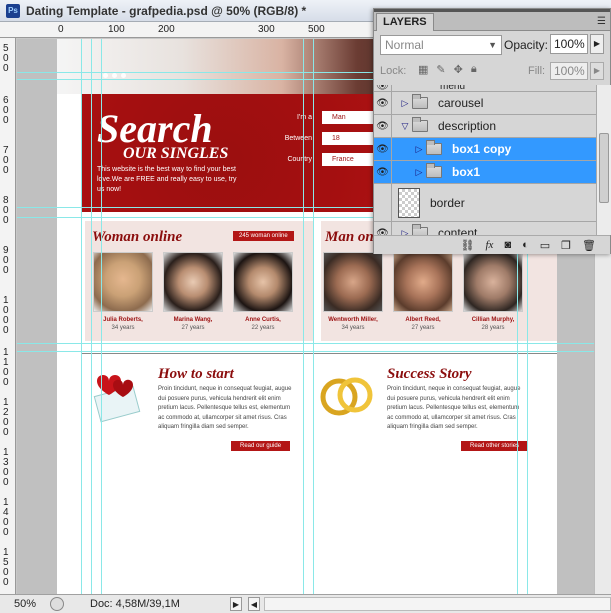 The height and width of the screenshot is (613, 611). I want to click on scroll-left-icon: ◀, so click(254, 604).